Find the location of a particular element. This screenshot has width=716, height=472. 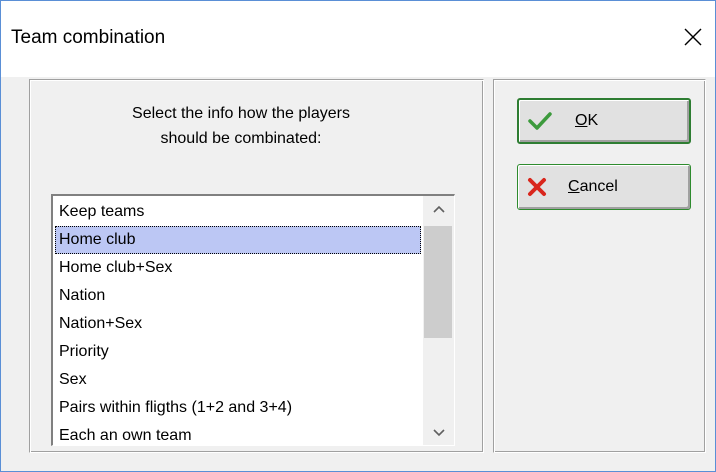

ok-label-rest: K is located at coordinates (593, 120).